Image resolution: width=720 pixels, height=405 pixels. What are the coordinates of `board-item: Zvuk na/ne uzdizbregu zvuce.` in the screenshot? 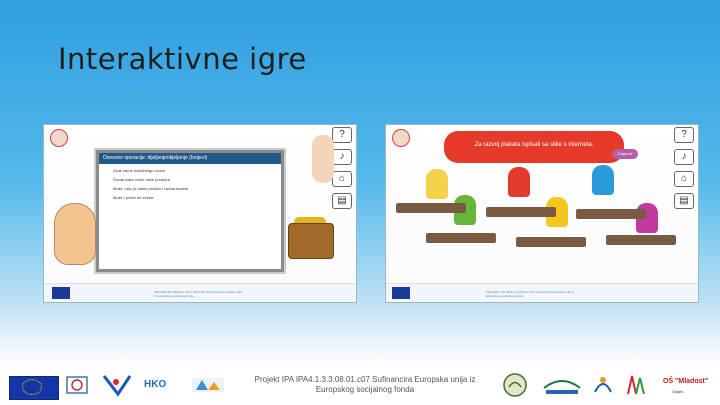 It's located at (140, 170).